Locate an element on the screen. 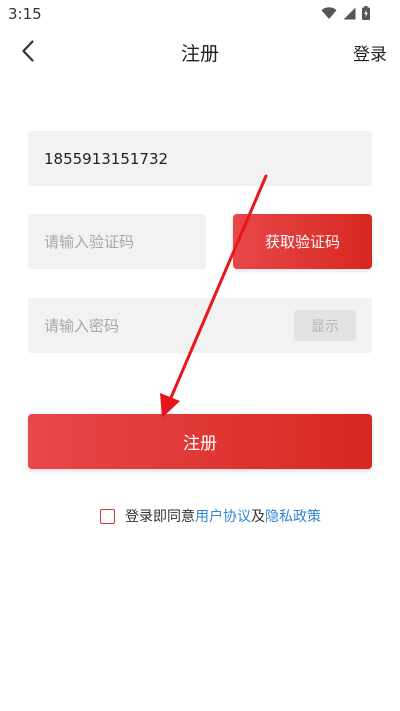 Image resolution: width=400 pixels, height=711 pixels. agreement-conjunction: 及 is located at coordinates (258, 517).